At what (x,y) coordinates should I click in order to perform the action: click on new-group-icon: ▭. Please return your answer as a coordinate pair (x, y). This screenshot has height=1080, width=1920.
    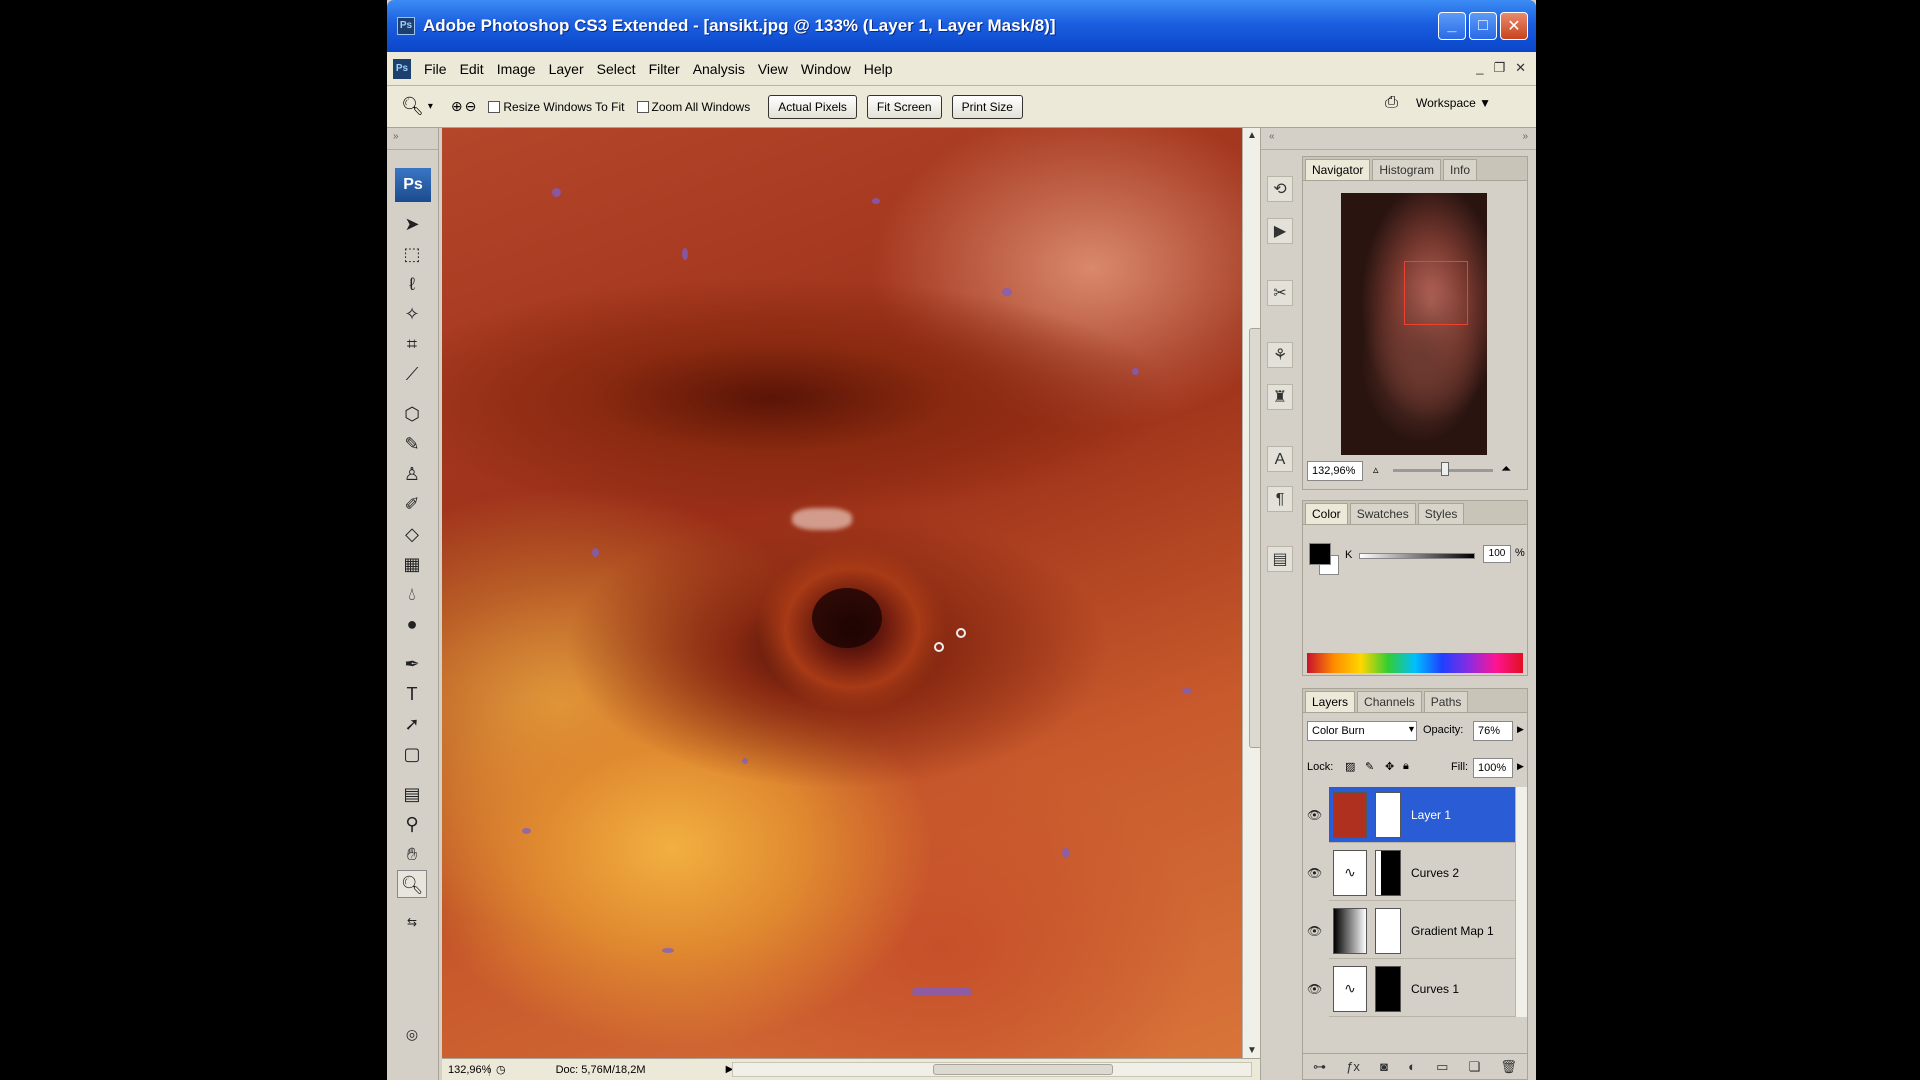
    Looking at the image, I should click on (1442, 1067).